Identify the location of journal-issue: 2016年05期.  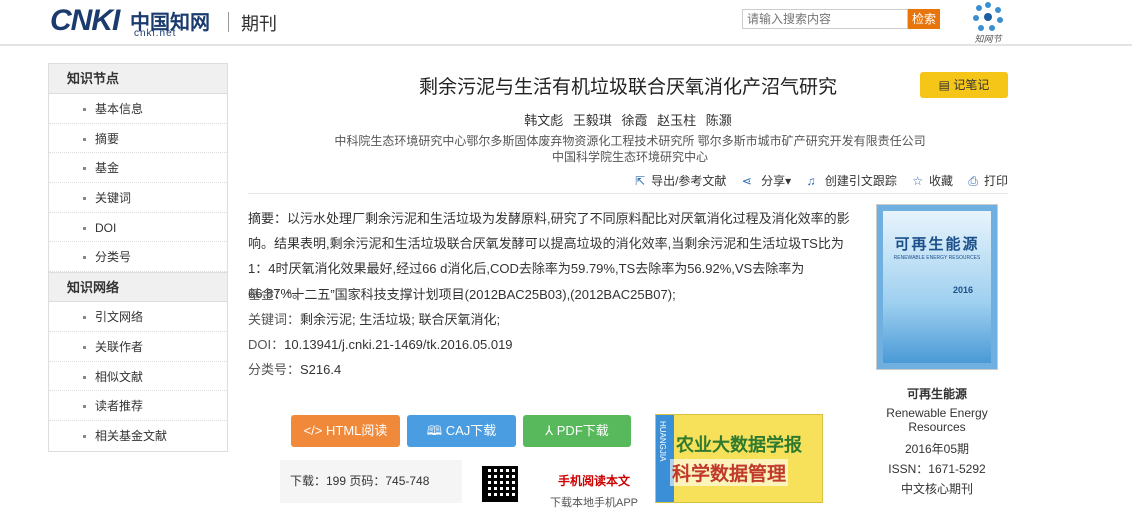
(937, 448).